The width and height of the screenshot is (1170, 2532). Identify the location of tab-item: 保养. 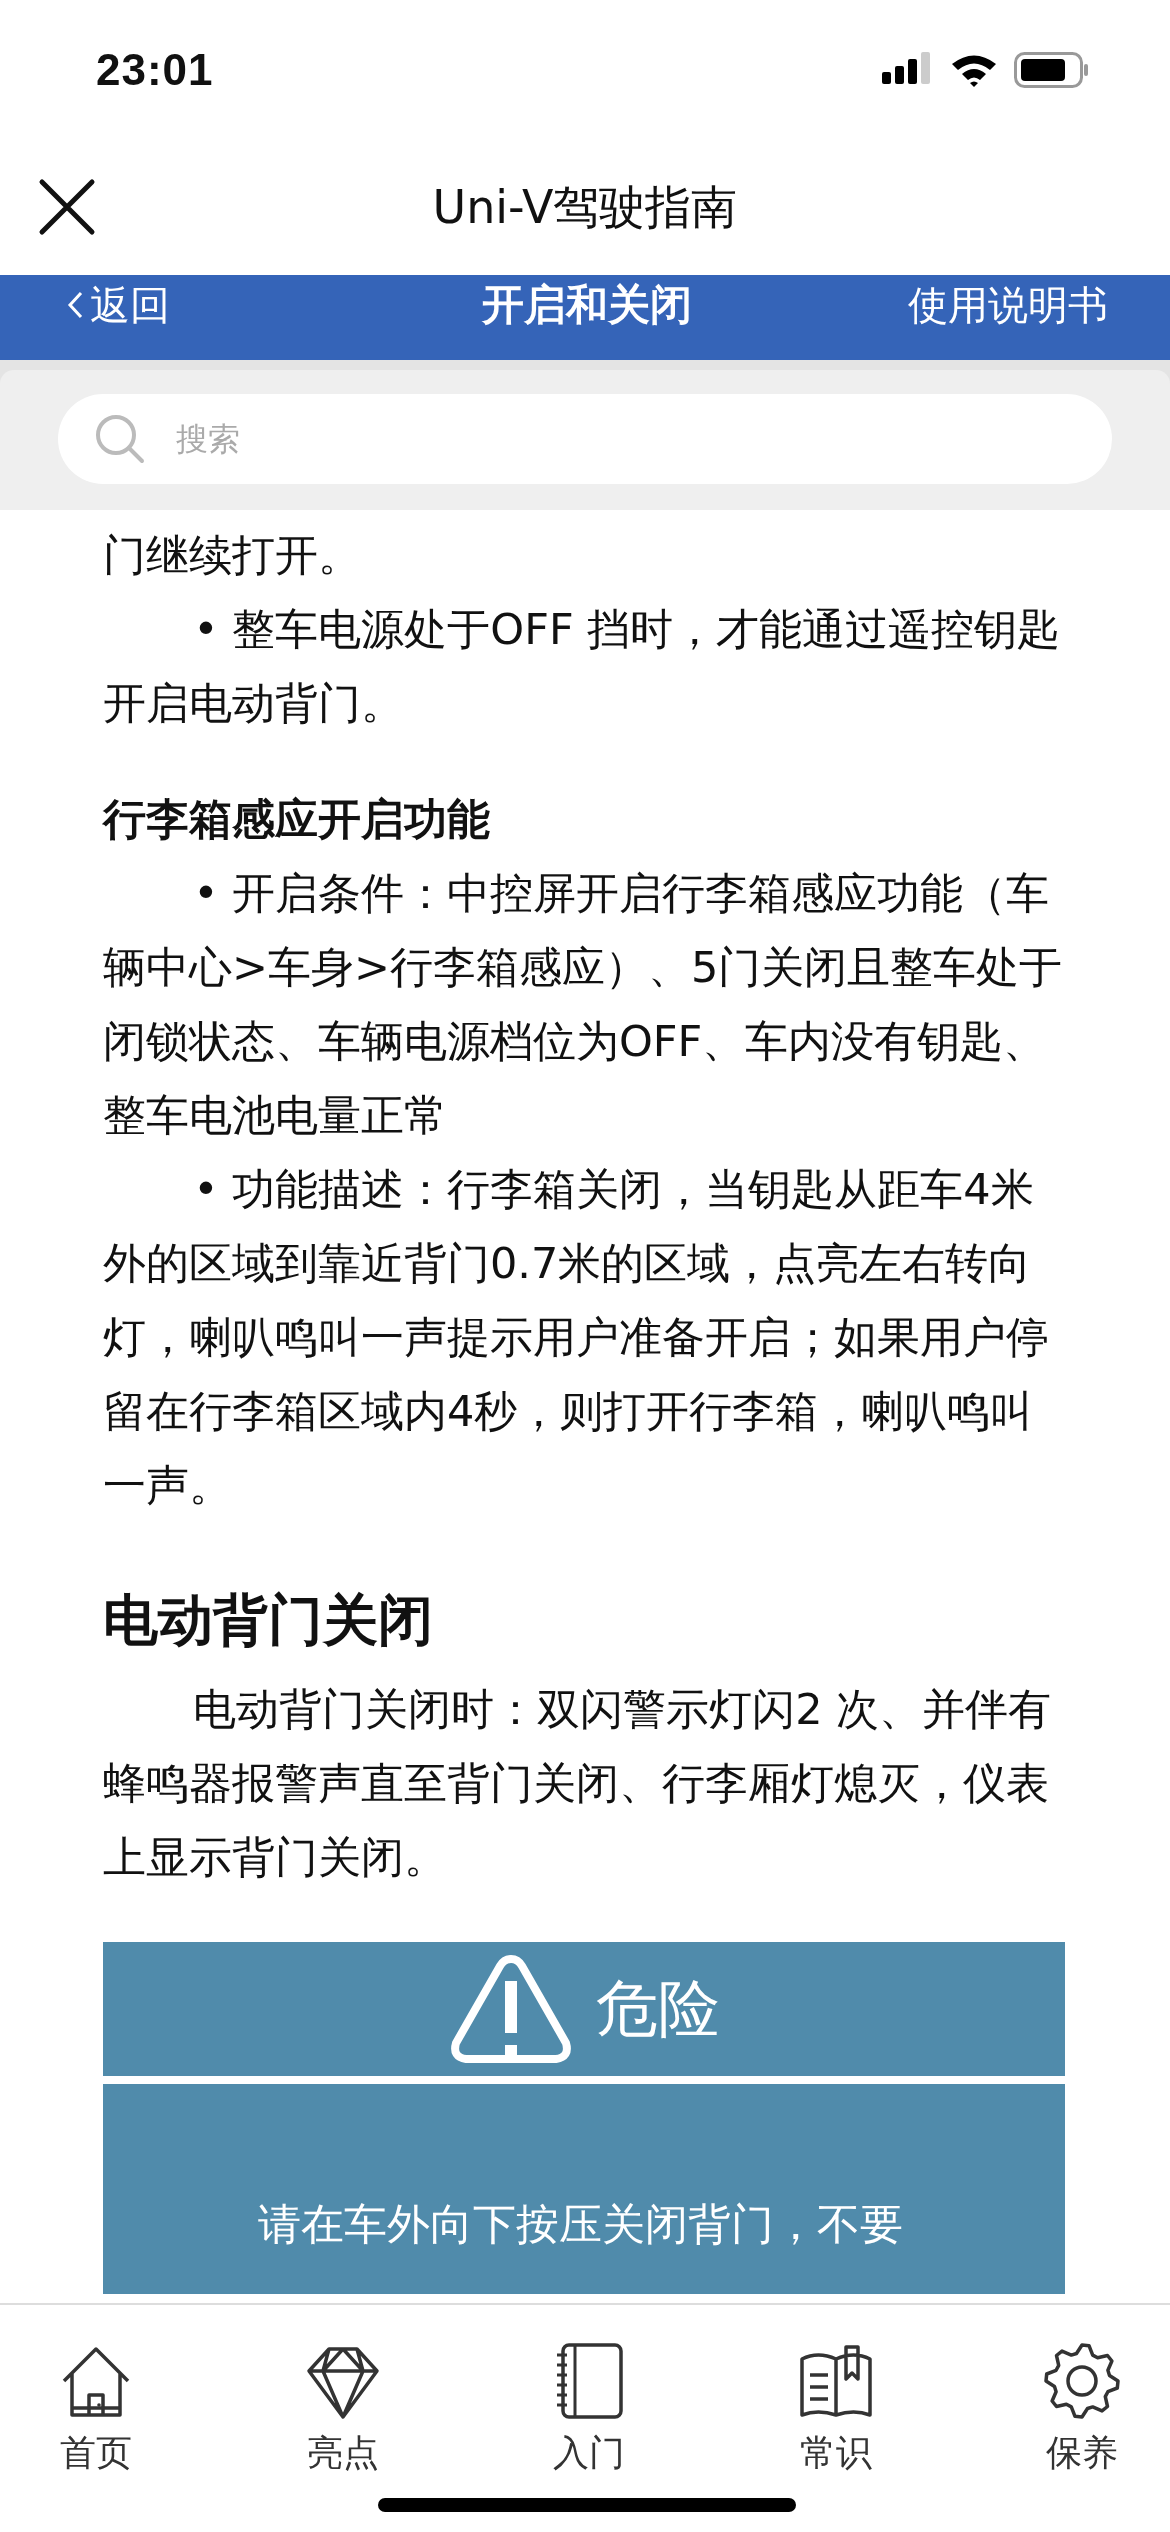
(1082, 2409).